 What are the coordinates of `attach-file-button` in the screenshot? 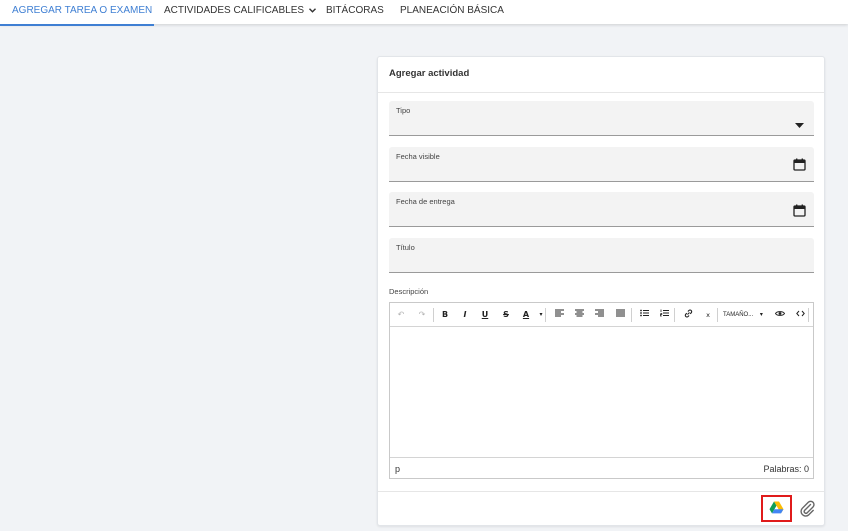 It's located at (807, 508).